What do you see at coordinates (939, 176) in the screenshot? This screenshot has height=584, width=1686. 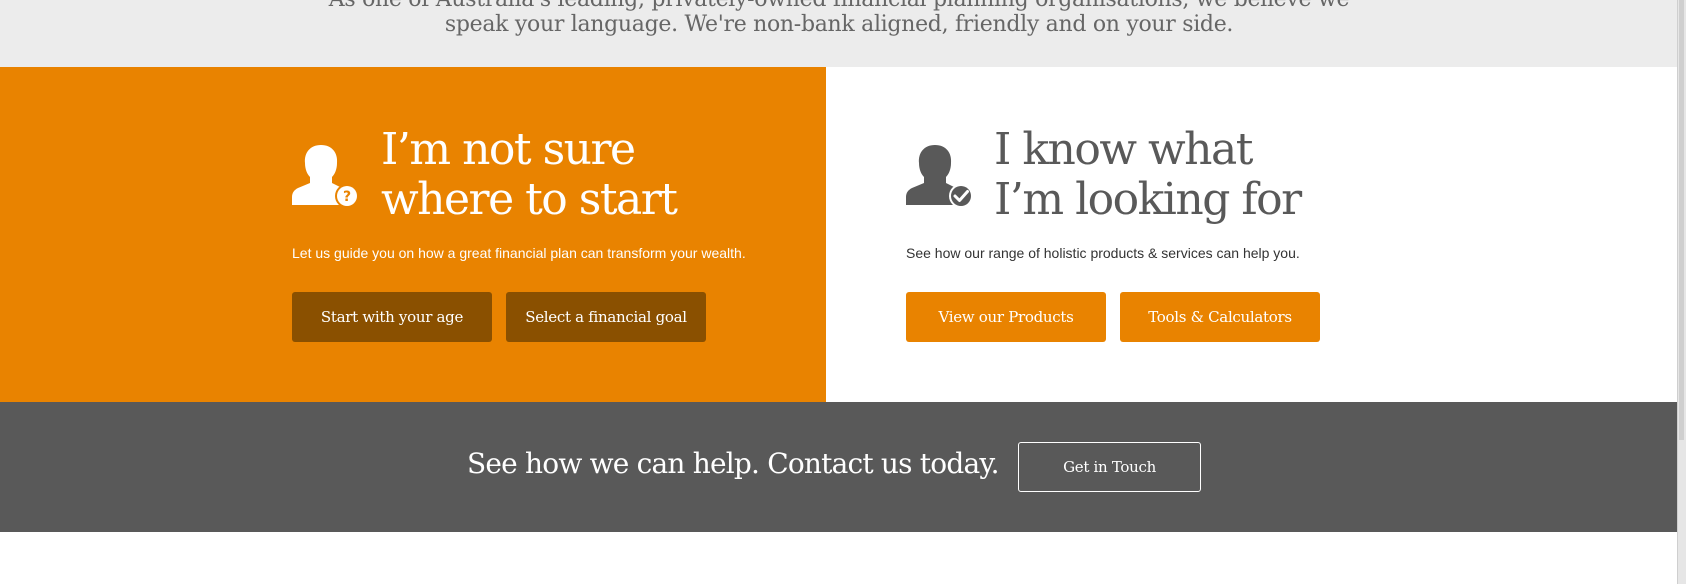 I see `person-check-icon` at bounding box center [939, 176].